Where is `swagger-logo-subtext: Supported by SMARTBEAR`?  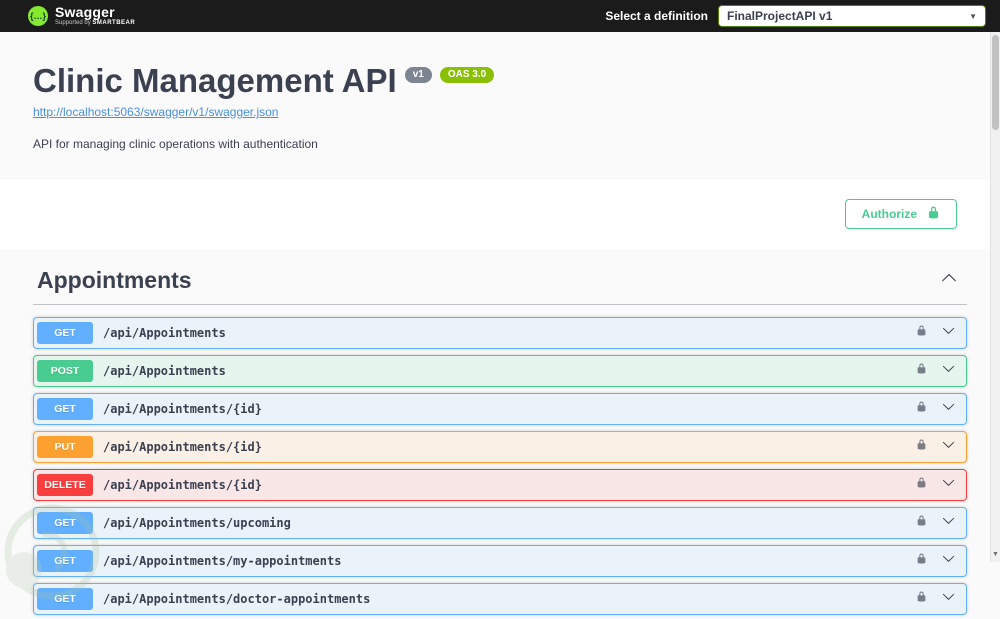 swagger-logo-subtext: Supported by SMARTBEAR is located at coordinates (95, 23).